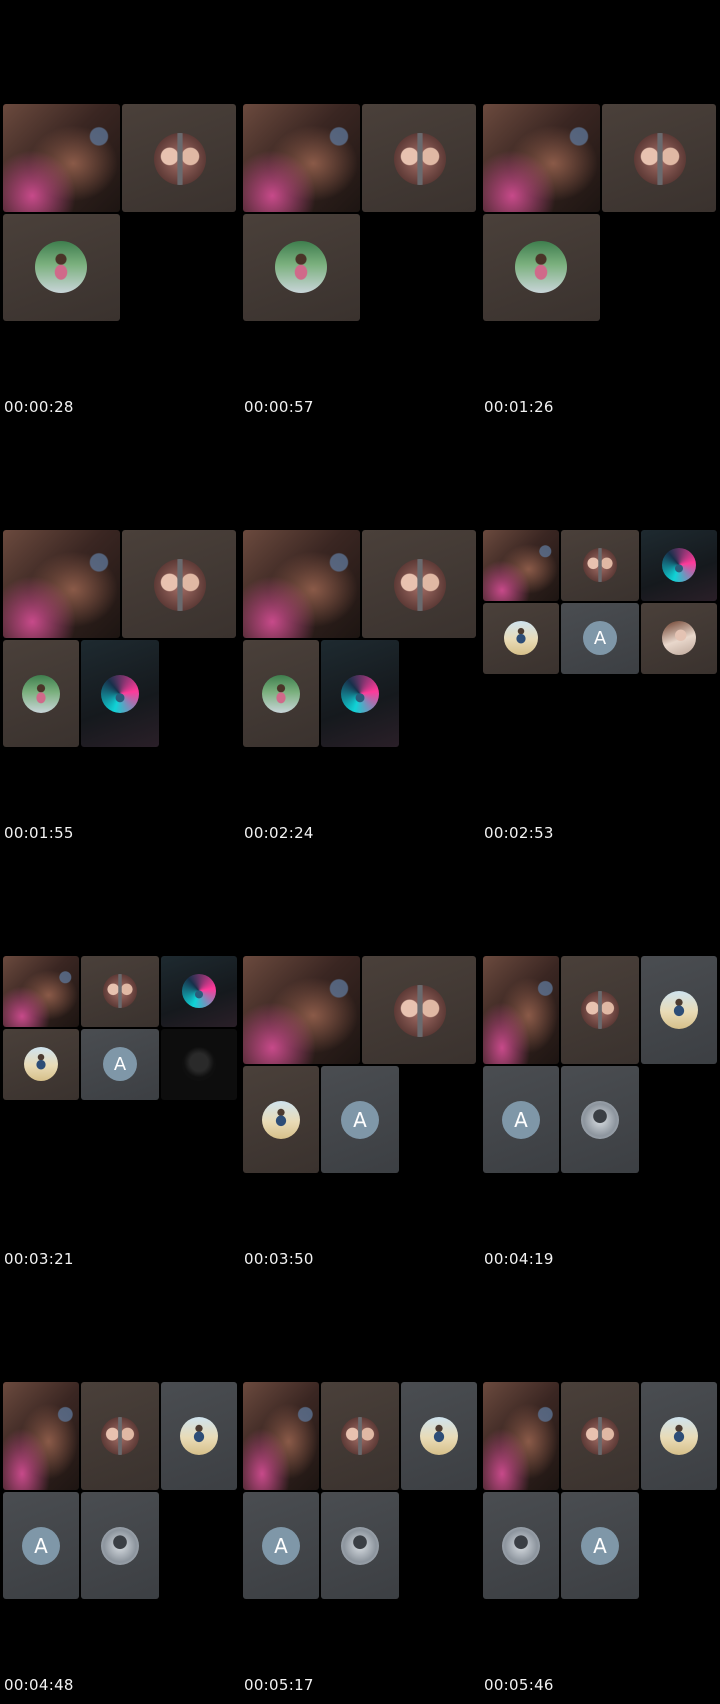 This screenshot has height=1704, width=720. What do you see at coordinates (519, 407) in the screenshot?
I see `timestamp-label: 00:01:26` at bounding box center [519, 407].